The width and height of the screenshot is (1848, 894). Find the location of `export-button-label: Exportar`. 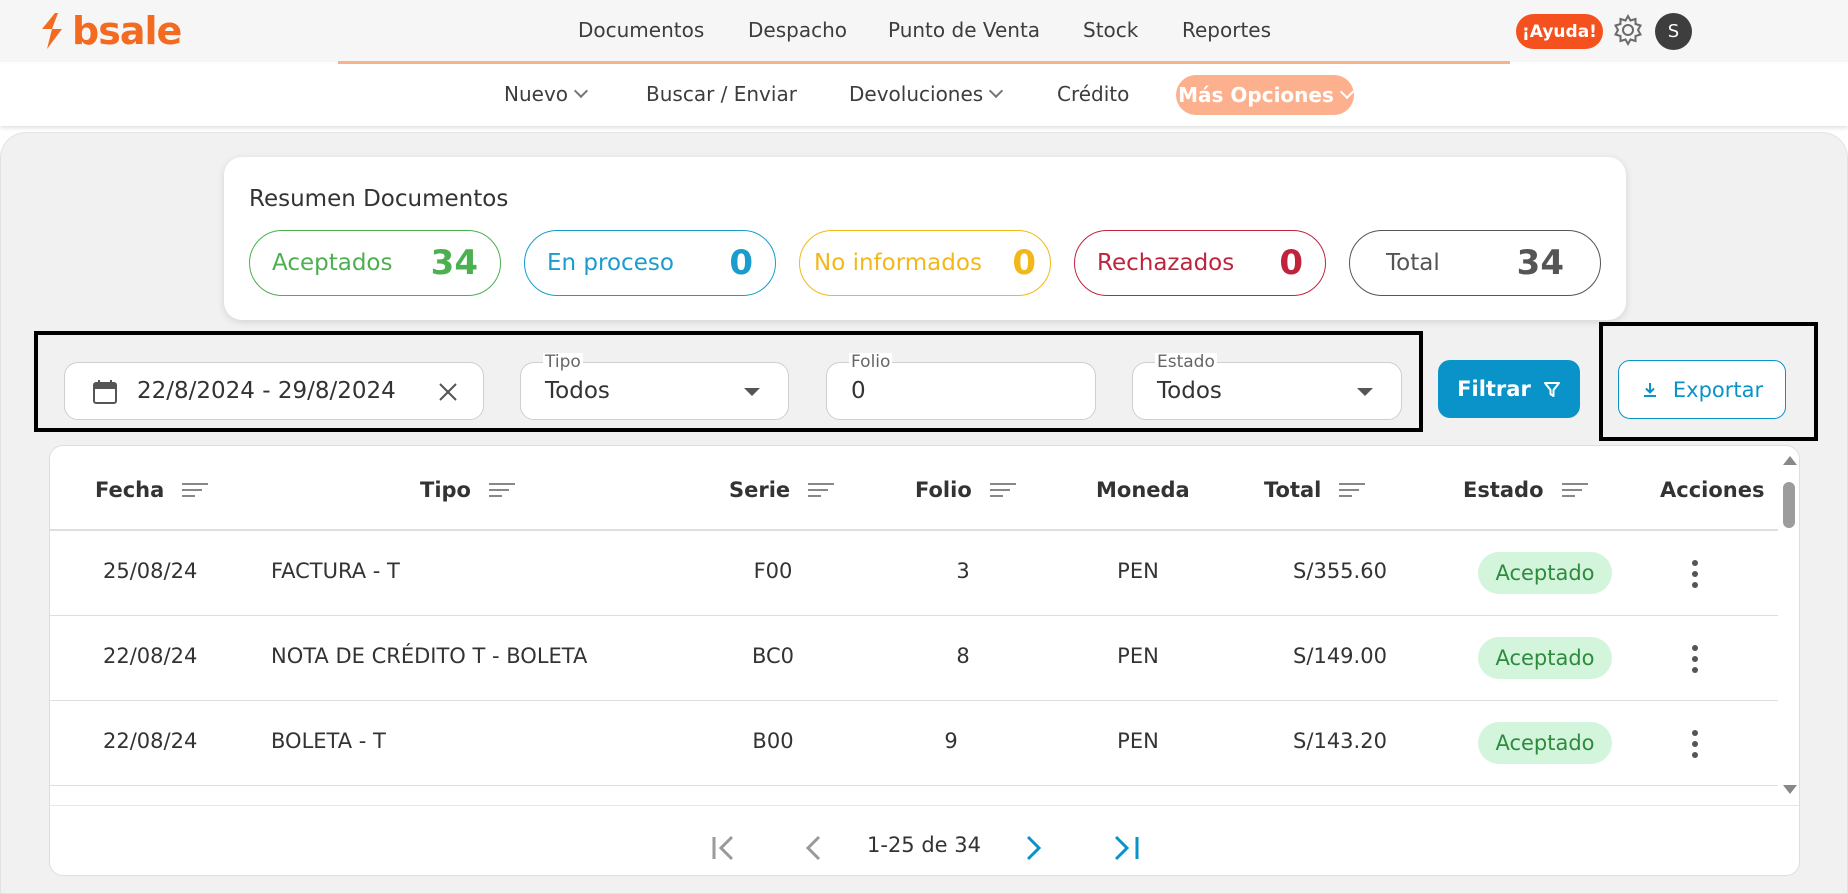

export-button-label: Exportar is located at coordinates (1718, 389).